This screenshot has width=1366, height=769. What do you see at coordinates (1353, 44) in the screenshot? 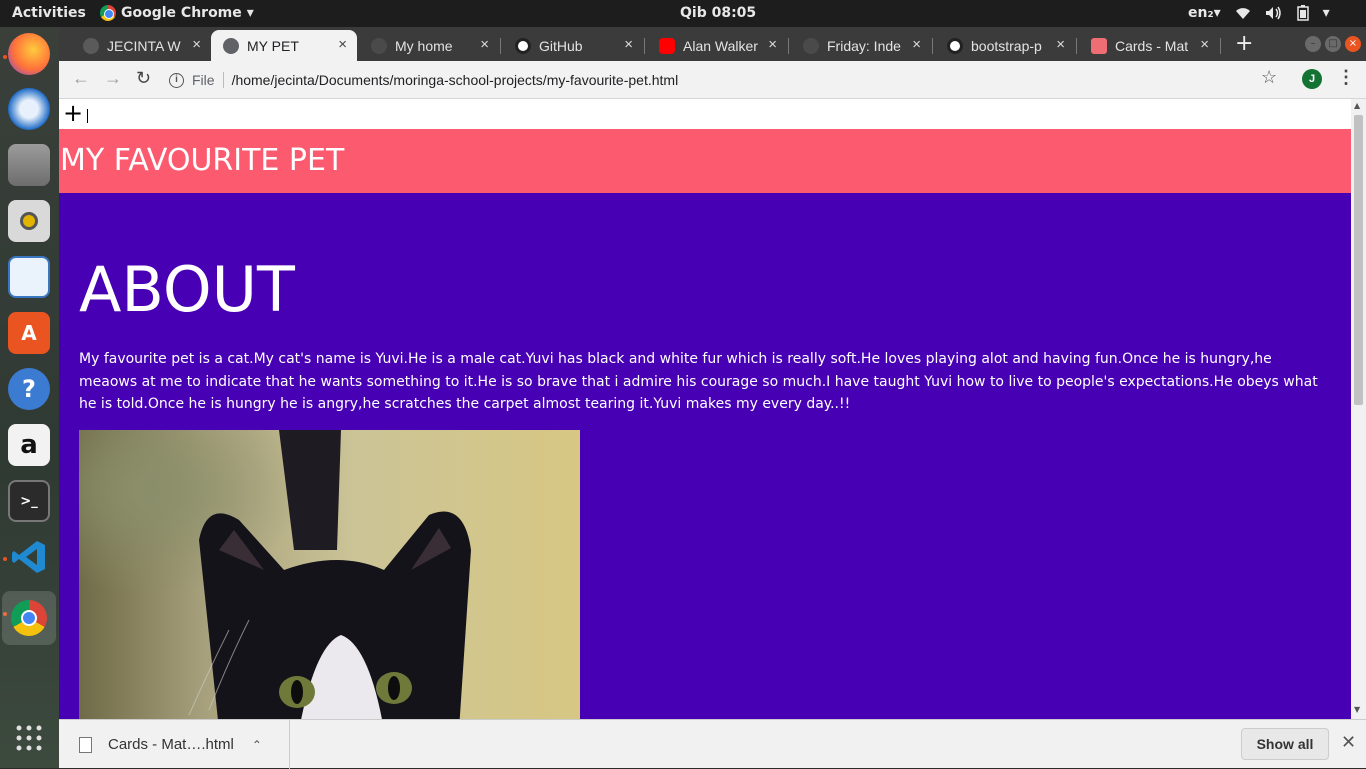
I see `close-window-button: ×` at bounding box center [1353, 44].